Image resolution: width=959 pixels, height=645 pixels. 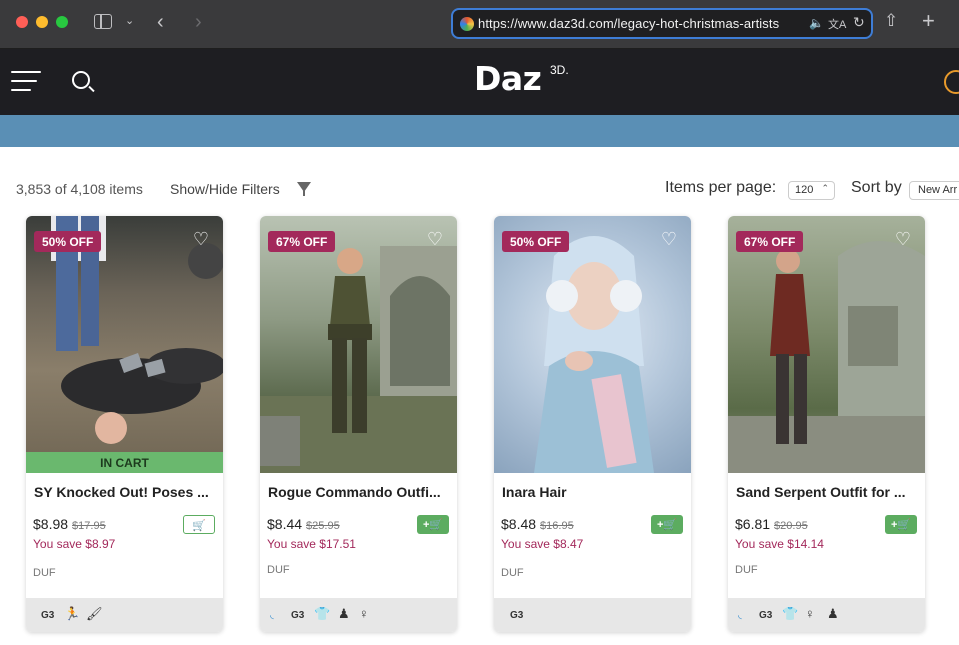 What do you see at coordinates (876, 187) in the screenshot?
I see `sort-by-label: Sort by` at bounding box center [876, 187].